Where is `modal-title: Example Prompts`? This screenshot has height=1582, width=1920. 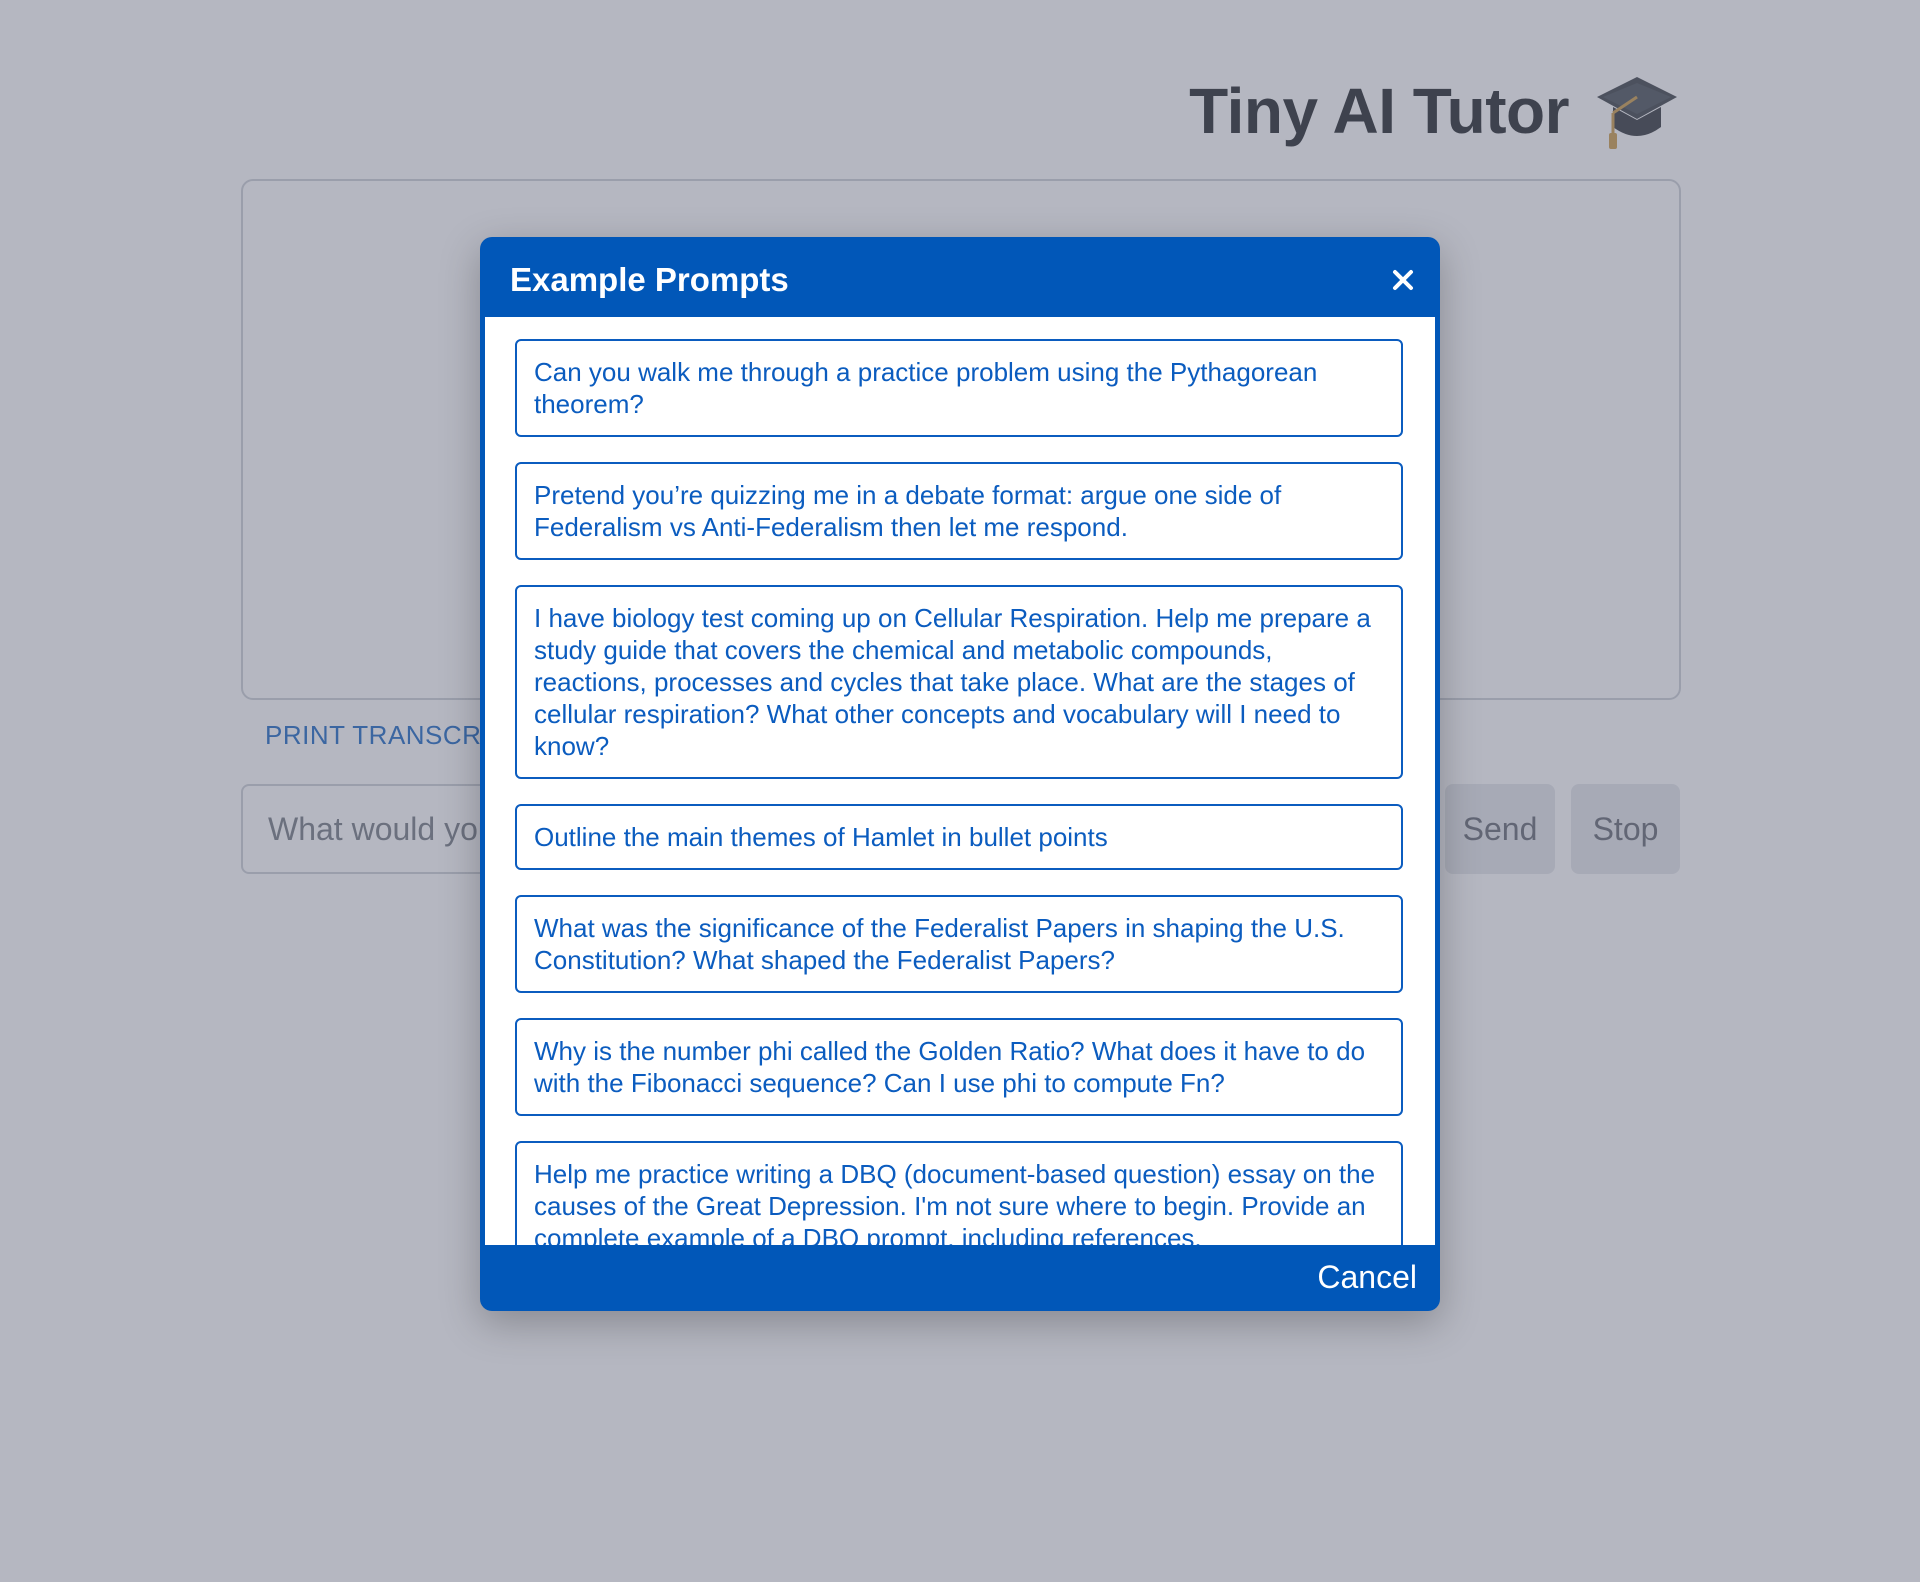 modal-title: Example Prompts is located at coordinates (649, 279).